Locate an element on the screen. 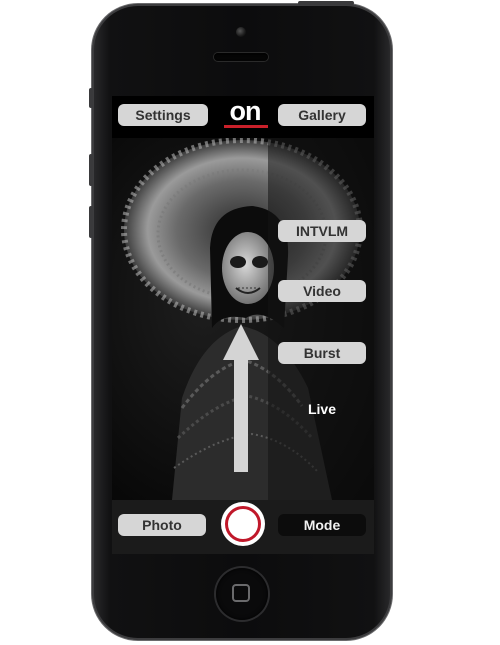 Image resolution: width=500 pixels, height=645 pixels. volume-down-button is located at coordinates (91, 222).